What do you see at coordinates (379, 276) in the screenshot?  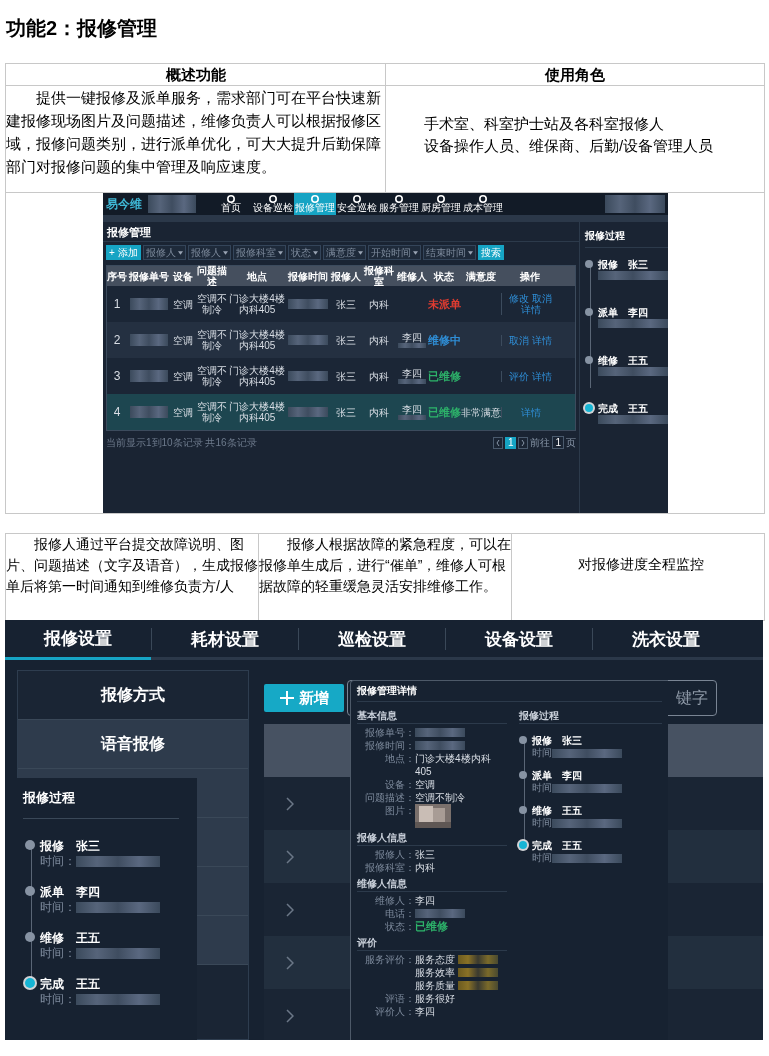 I see `column-header: 报修科室` at bounding box center [379, 276].